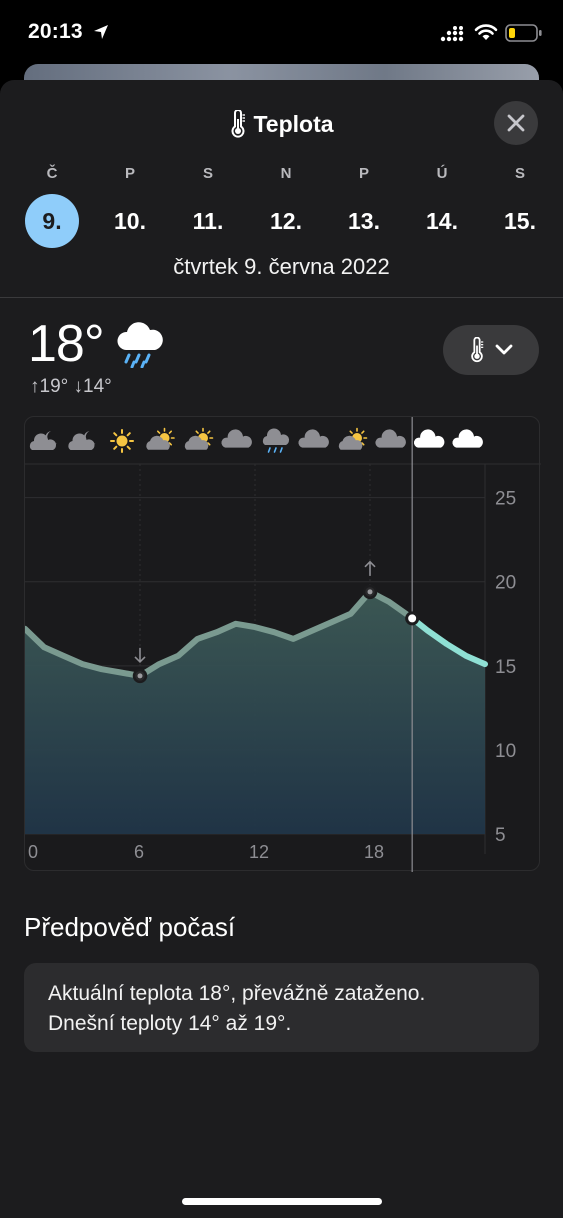 The width and height of the screenshot is (563, 1218). I want to click on full-date: čtvrtek 9. června 2022, so click(281, 266).